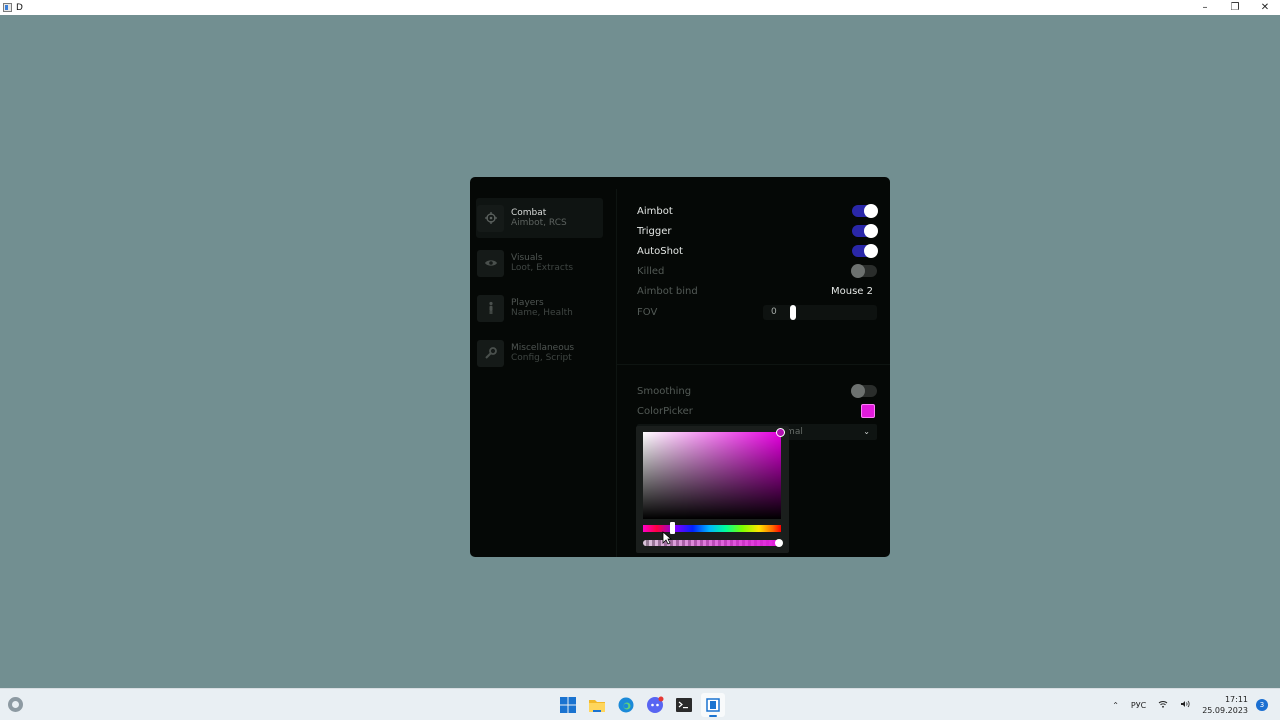 The width and height of the screenshot is (1280, 720). I want to click on restore-button: ❐, so click(1235, 7).